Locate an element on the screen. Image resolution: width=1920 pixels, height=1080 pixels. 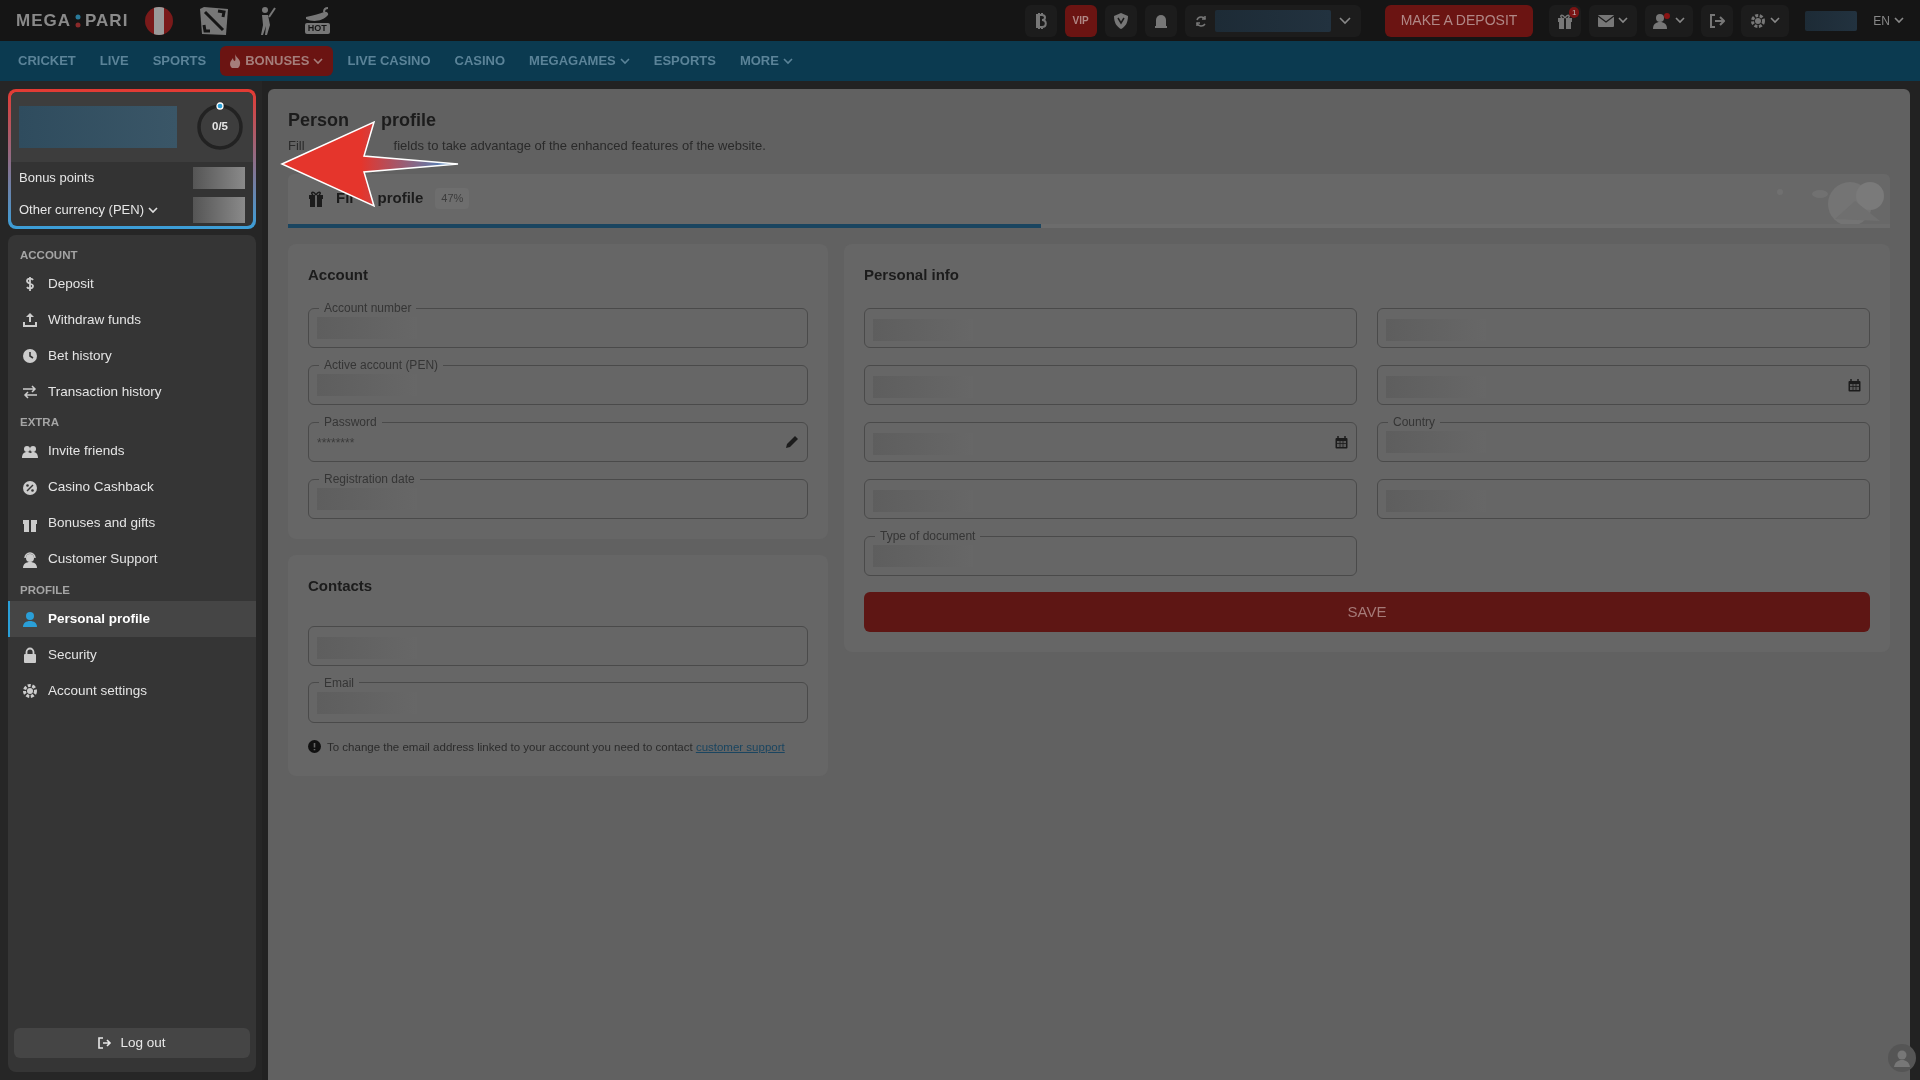
sidebar-item: Invite friends is located at coordinates (132, 451).